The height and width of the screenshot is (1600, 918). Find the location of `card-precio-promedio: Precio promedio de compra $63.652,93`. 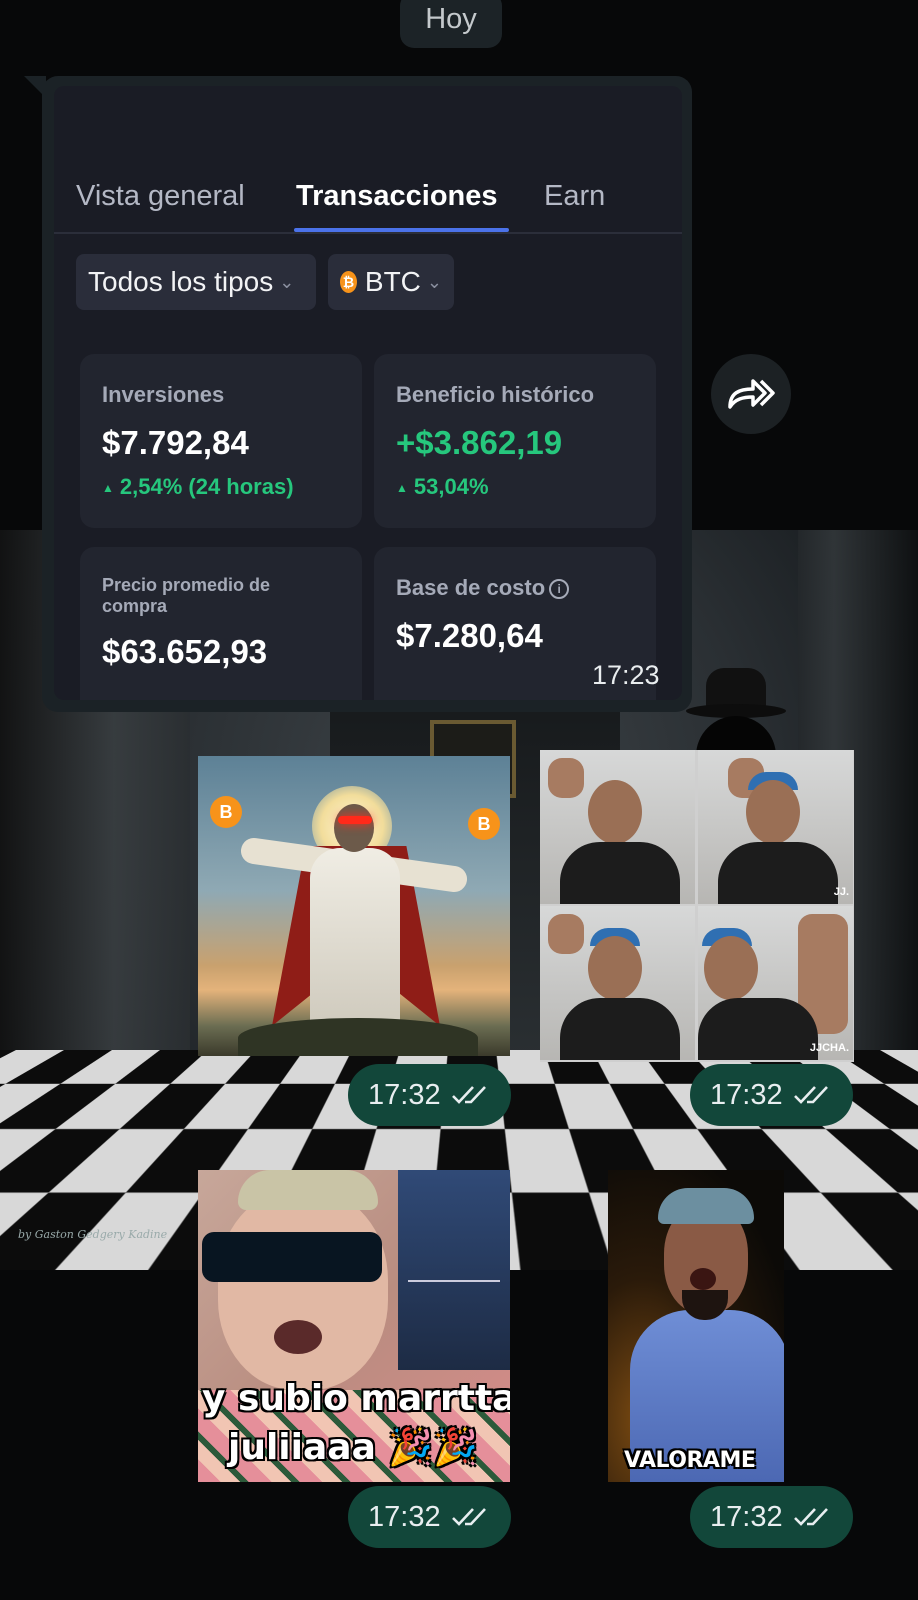

card-precio-promedio: Precio promedio de compra $63.652,93 is located at coordinates (221, 623).